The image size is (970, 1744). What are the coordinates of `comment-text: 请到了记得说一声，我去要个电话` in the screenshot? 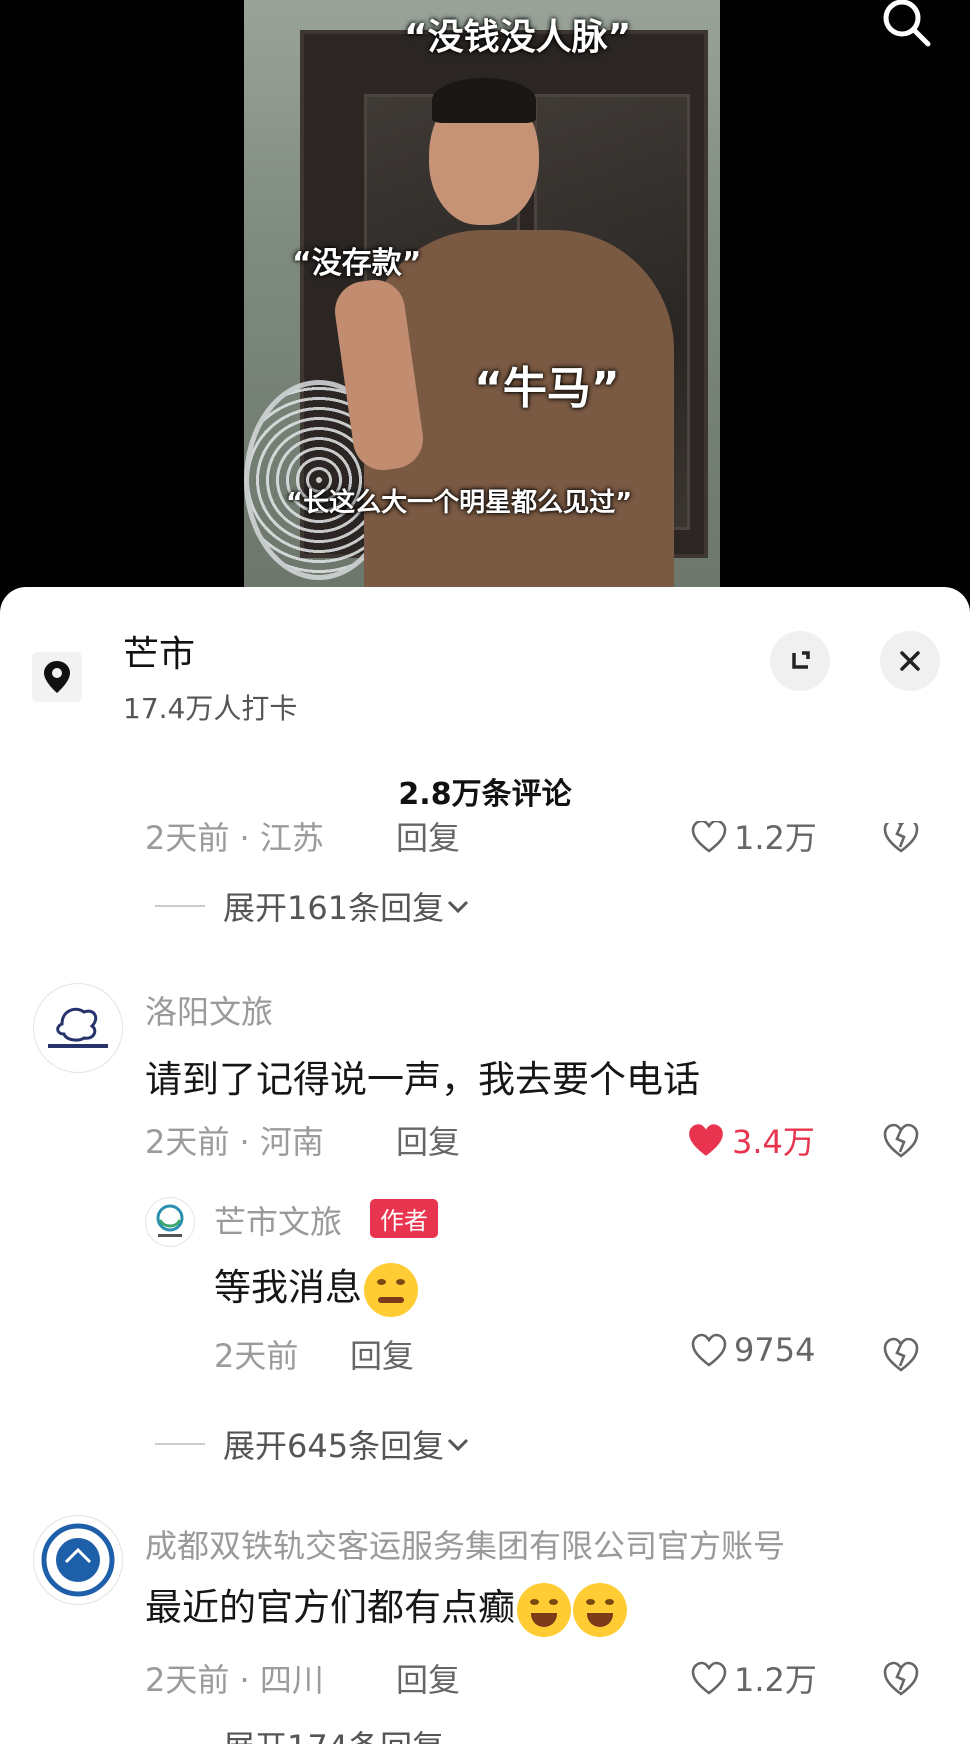 It's located at (422, 1079).